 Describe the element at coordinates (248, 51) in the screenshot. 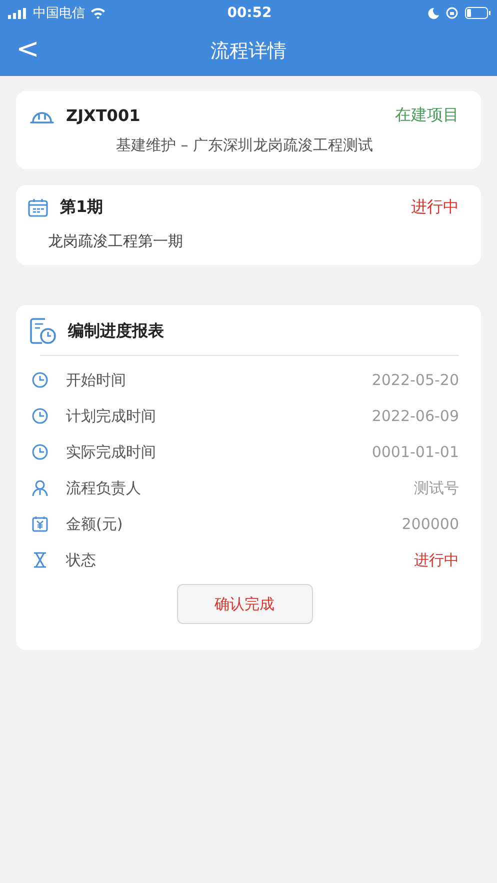

I see `page-title: 流程详情` at that location.